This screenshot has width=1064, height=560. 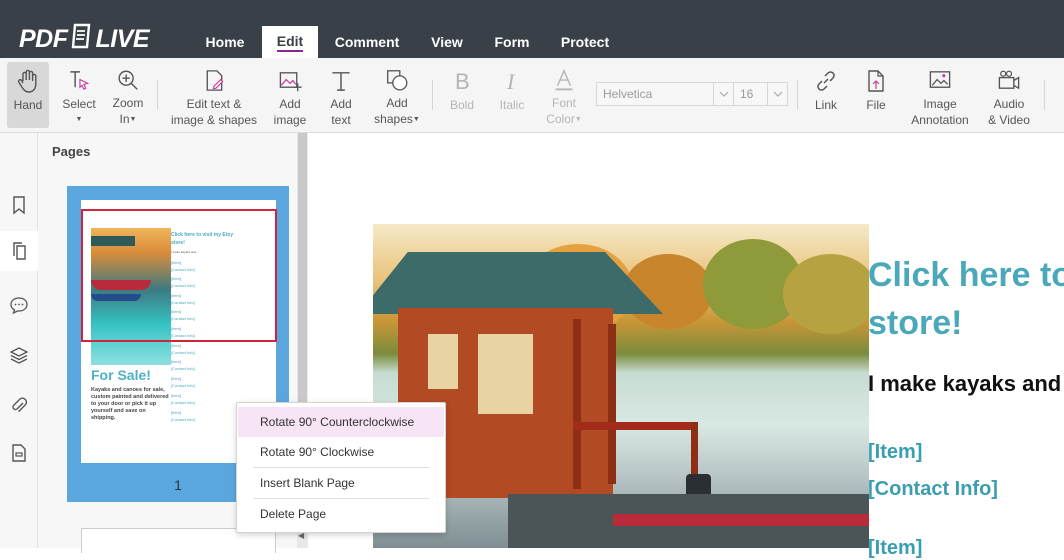 I want to click on tab-view-label: View, so click(x=447, y=42).